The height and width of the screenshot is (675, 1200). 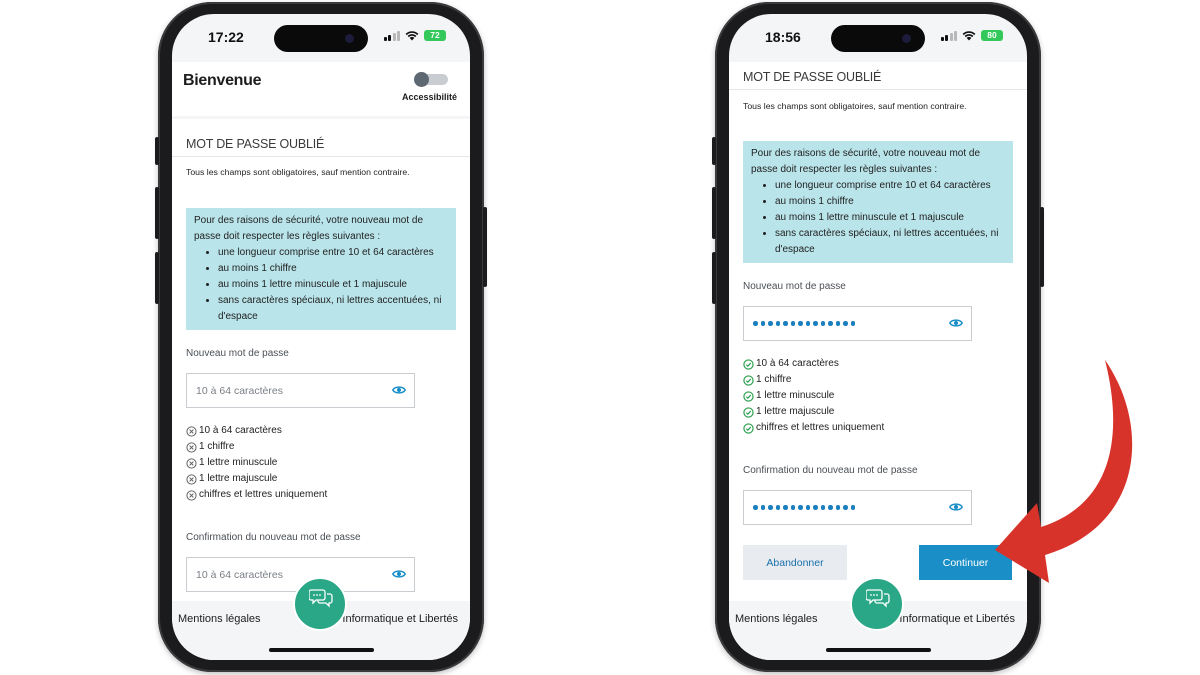 I want to click on check-row: 1 lettre majuscule, so click(x=256, y=479).